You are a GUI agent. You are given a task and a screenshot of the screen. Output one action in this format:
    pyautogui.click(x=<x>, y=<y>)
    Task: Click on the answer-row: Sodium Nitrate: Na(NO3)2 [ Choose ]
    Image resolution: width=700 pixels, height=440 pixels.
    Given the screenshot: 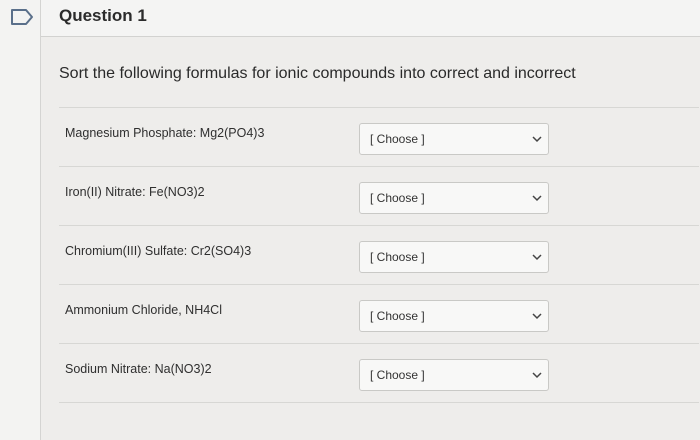 What is the action you would take?
    pyautogui.click(x=379, y=373)
    